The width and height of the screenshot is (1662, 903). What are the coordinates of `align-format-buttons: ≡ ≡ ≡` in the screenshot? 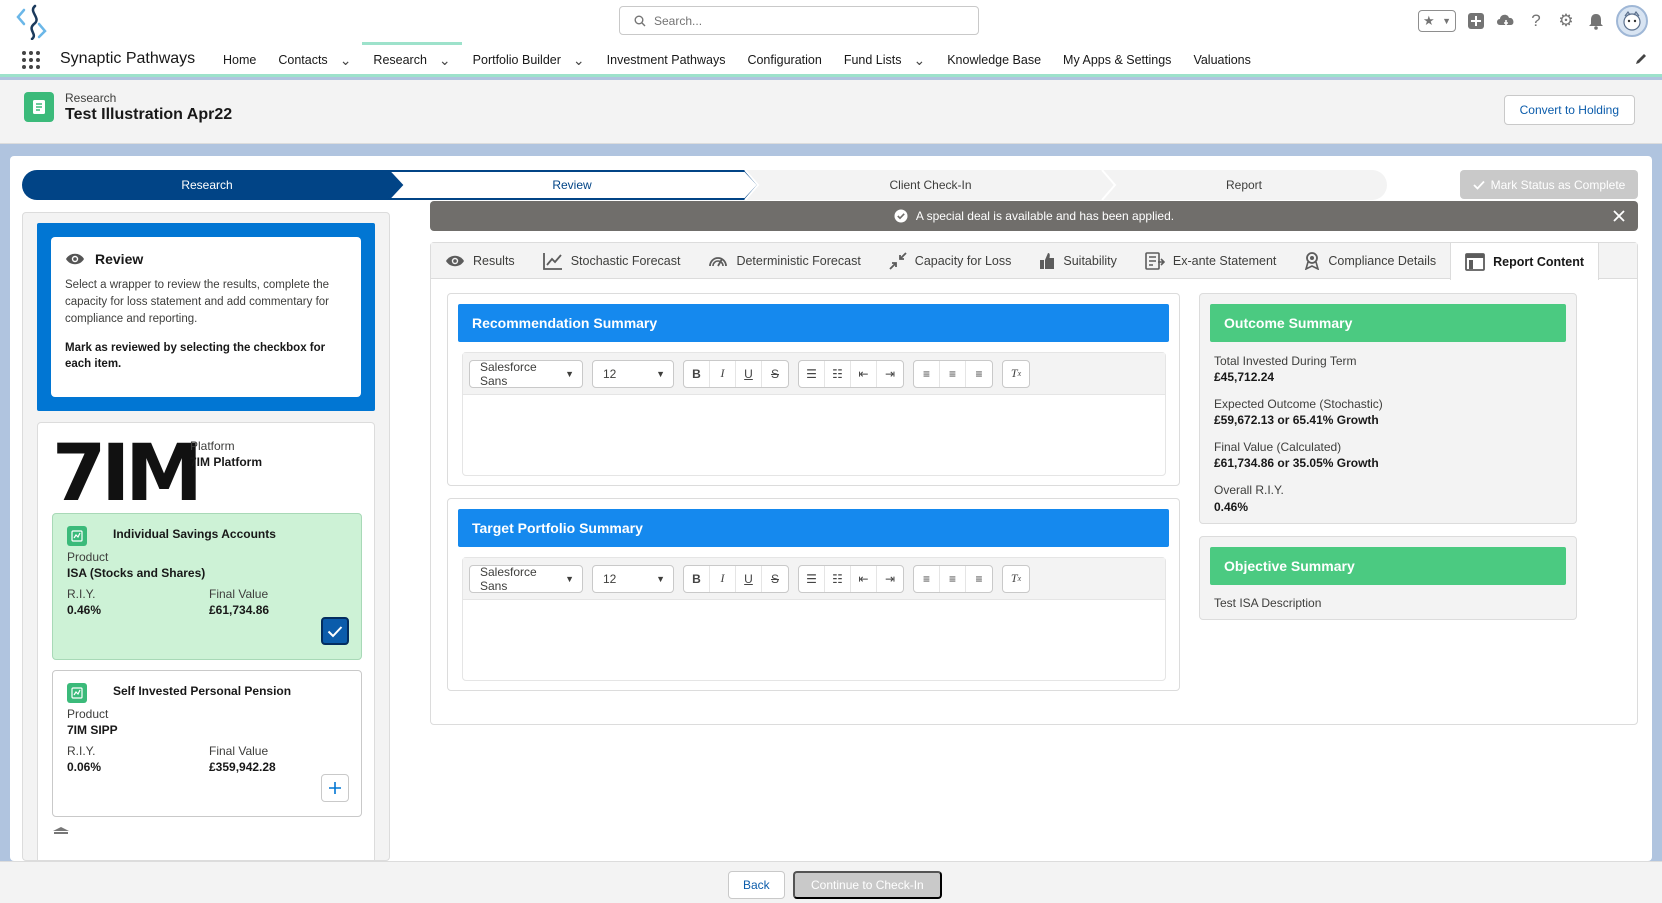 It's located at (953, 373).